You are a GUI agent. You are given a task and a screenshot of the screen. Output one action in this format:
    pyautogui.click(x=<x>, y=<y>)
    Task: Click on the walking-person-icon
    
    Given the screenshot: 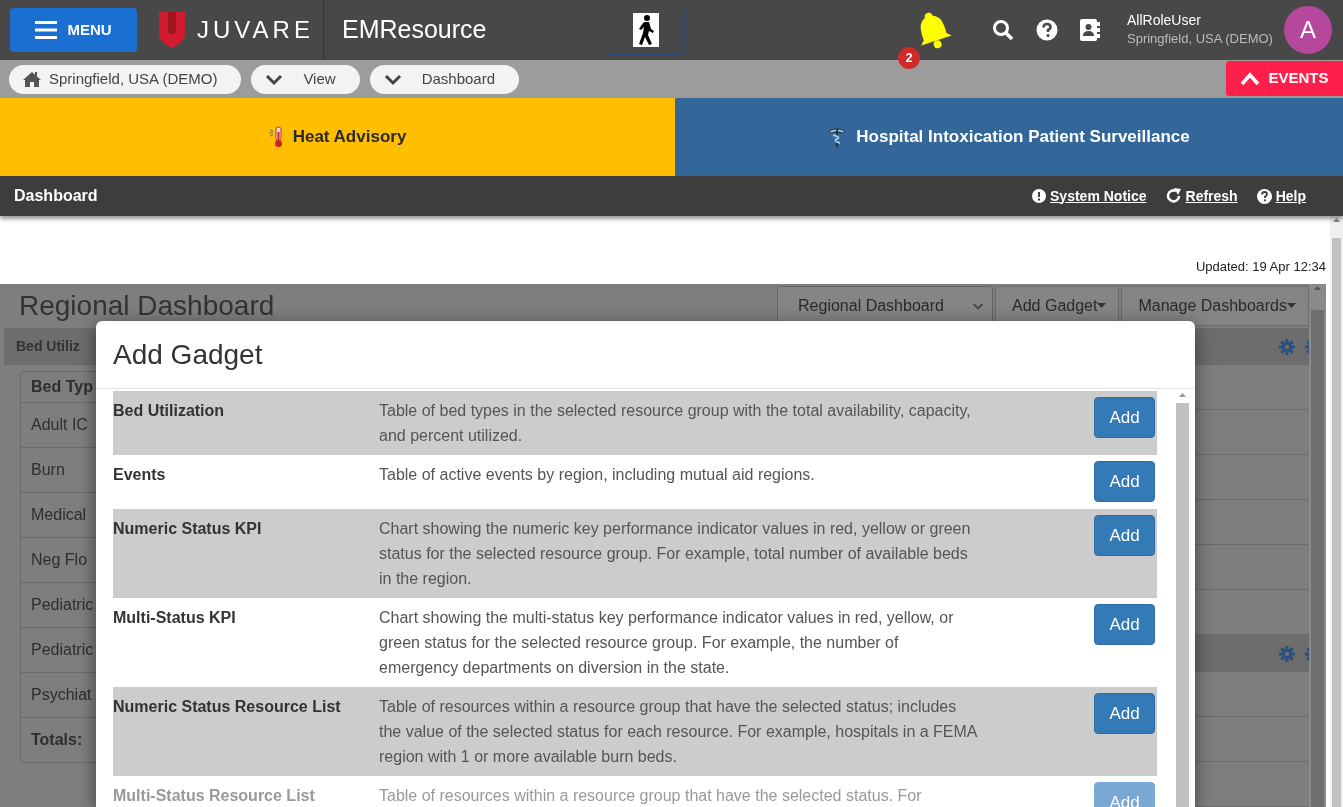 What is the action you would take?
    pyautogui.click(x=646, y=30)
    